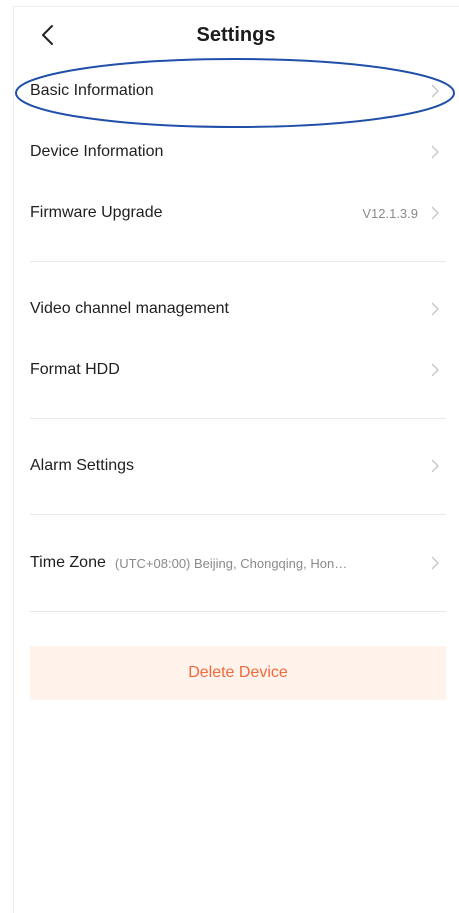  Describe the element at coordinates (238, 152) in the screenshot. I see `settings-item-device-information: Device Information` at that location.